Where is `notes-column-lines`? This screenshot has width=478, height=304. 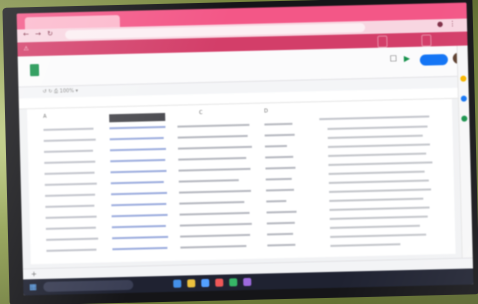 notes-column-lines is located at coordinates (376, 181).